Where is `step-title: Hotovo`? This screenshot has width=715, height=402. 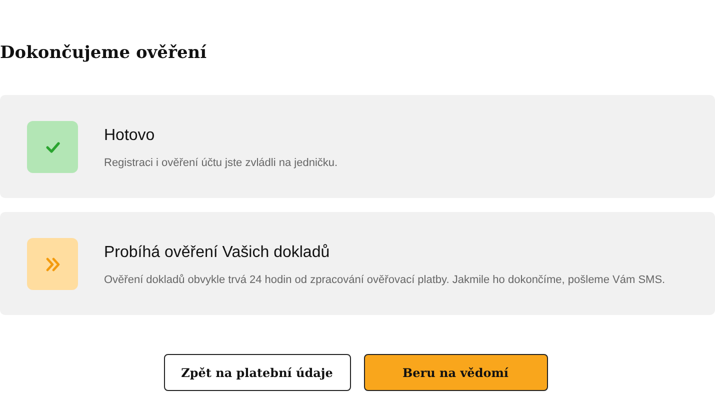 step-title: Hotovo is located at coordinates (130, 136).